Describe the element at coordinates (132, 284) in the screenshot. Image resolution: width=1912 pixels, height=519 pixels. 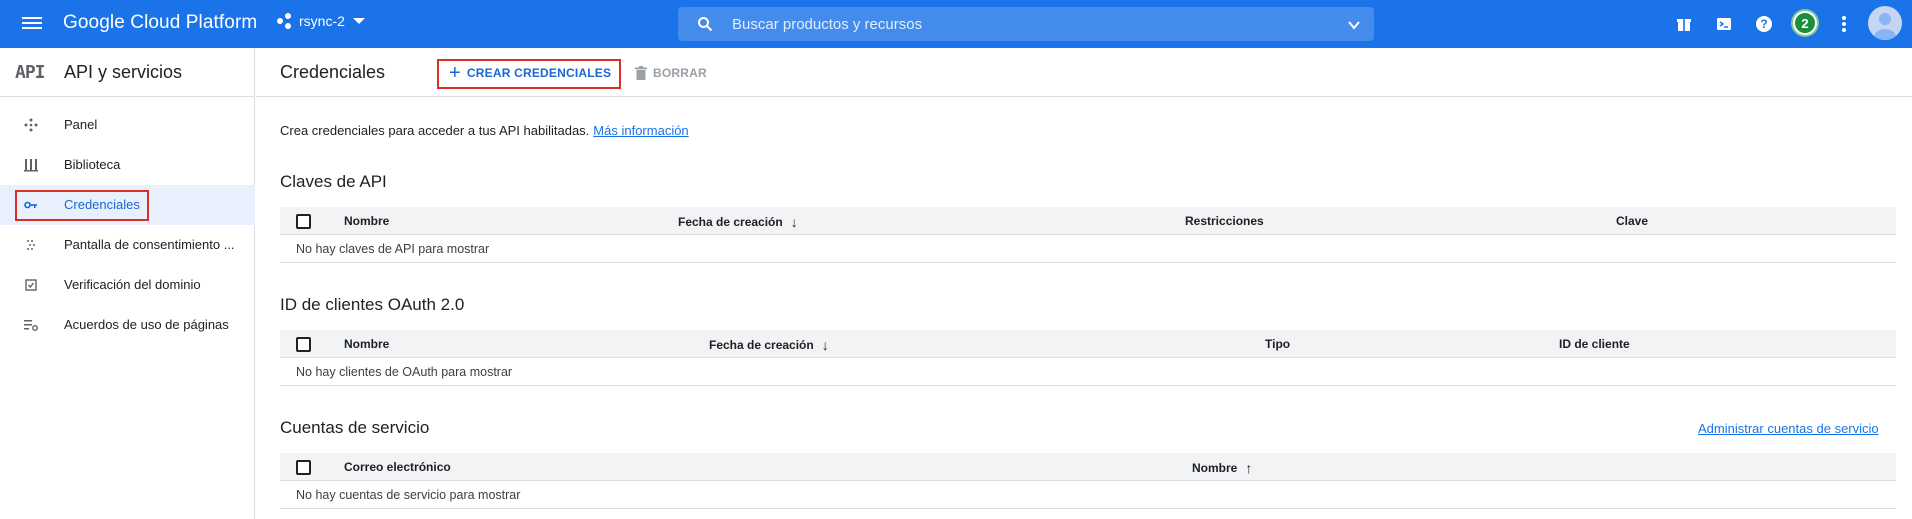
I see `sidebar-item-label: Verificación del dominio` at that location.